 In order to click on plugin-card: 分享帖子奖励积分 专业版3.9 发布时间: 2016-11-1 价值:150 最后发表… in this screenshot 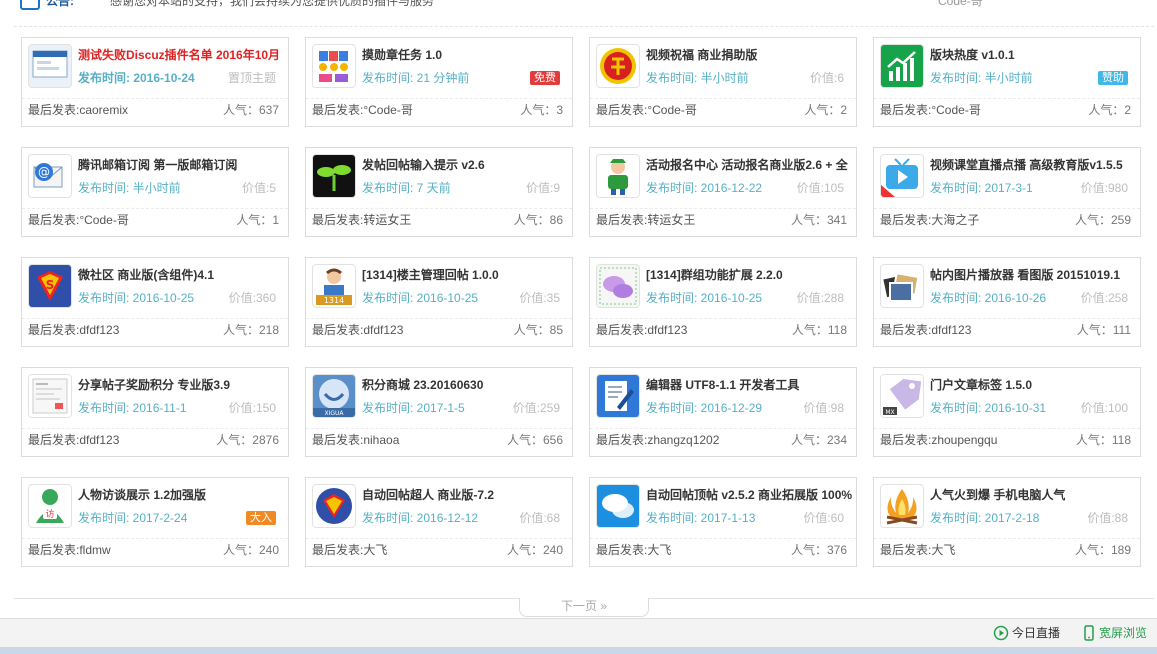, I will do `click(155, 412)`.